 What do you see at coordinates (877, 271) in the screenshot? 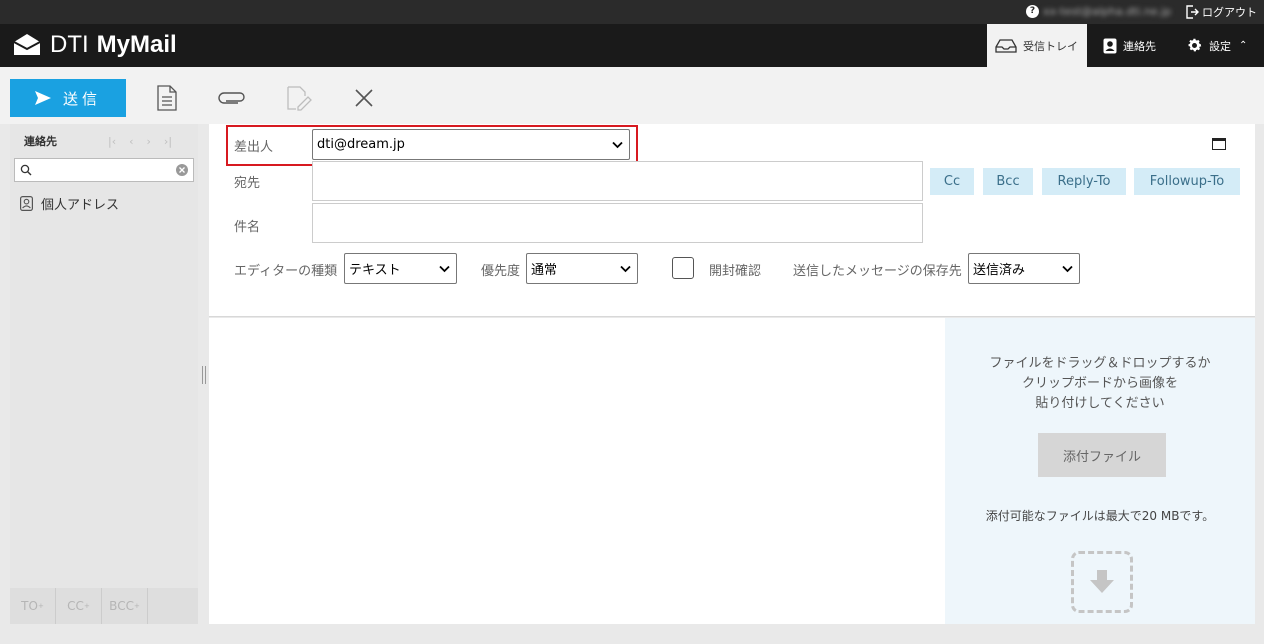
I see `save-sent-label: 送信したメッセージの保存先` at bounding box center [877, 271].